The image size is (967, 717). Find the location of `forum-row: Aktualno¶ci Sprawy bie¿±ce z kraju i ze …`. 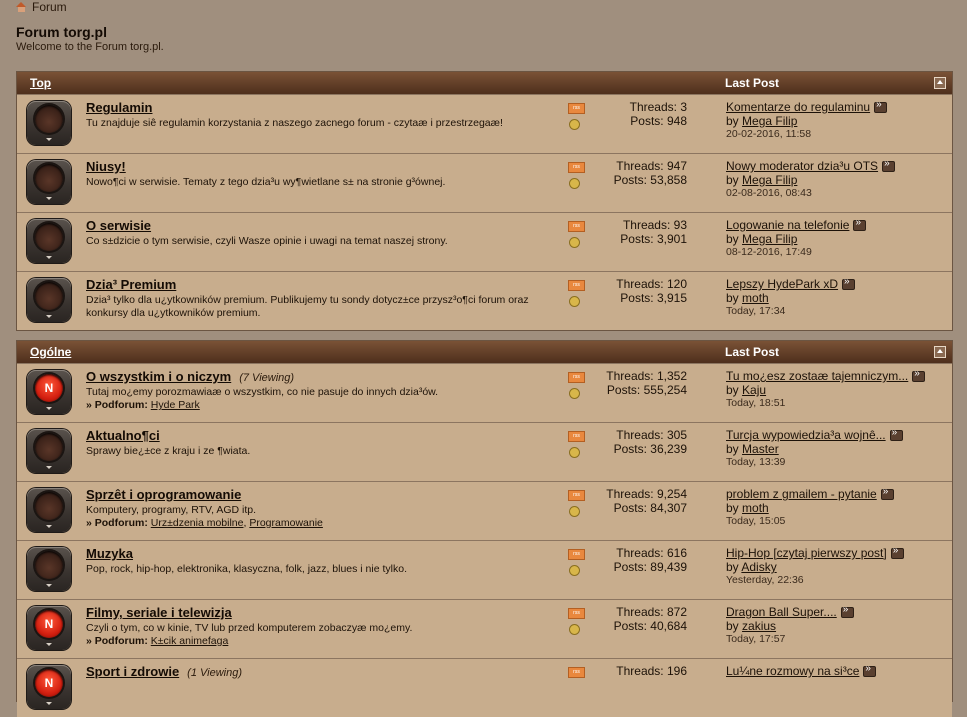

forum-row: Aktualno¶ci Sprawy bie¿±ce z kraju i ze … is located at coordinates (484, 451).